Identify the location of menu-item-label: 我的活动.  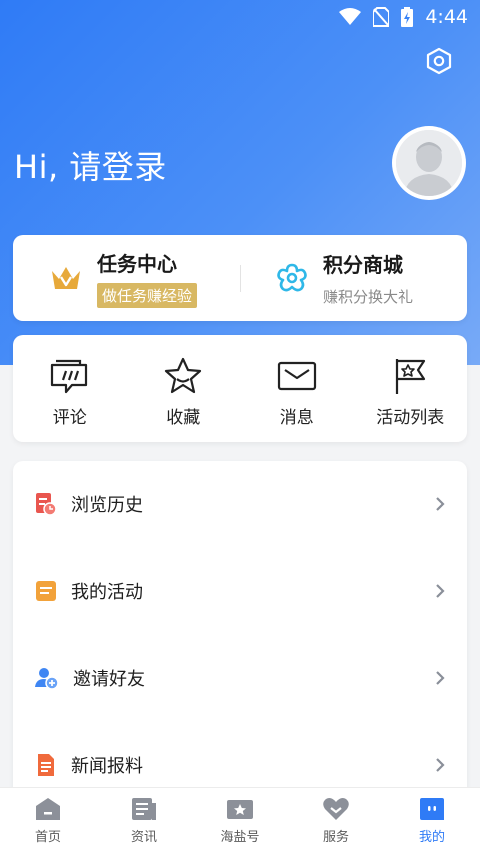
(107, 592).